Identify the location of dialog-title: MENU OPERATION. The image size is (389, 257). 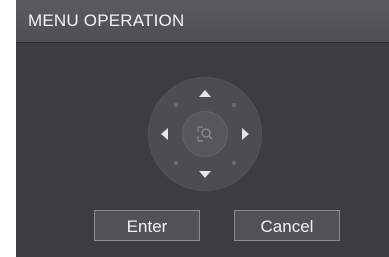
(106, 20).